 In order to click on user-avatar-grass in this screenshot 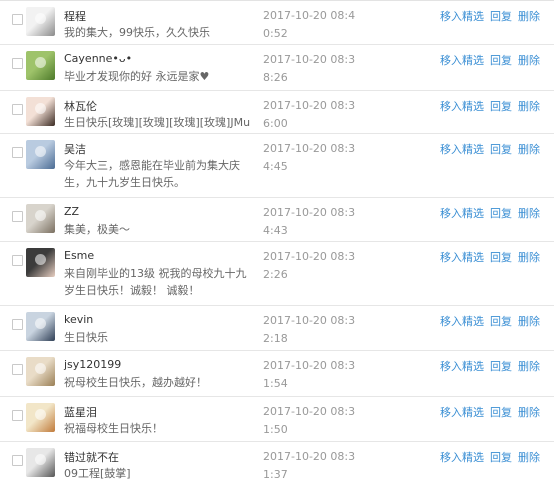, I will do `click(40, 65)`.